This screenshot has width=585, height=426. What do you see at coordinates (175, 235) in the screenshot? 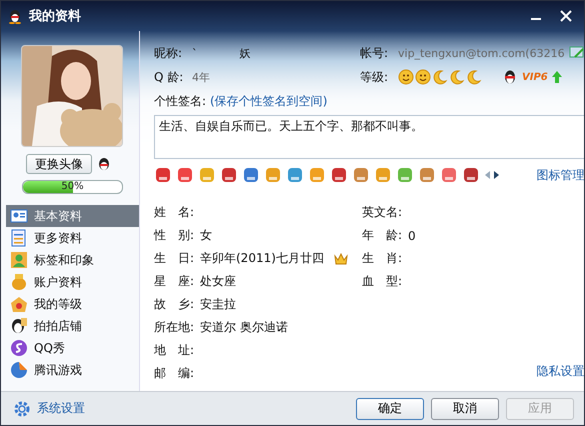
I see `field-label: 性 别:` at bounding box center [175, 235].